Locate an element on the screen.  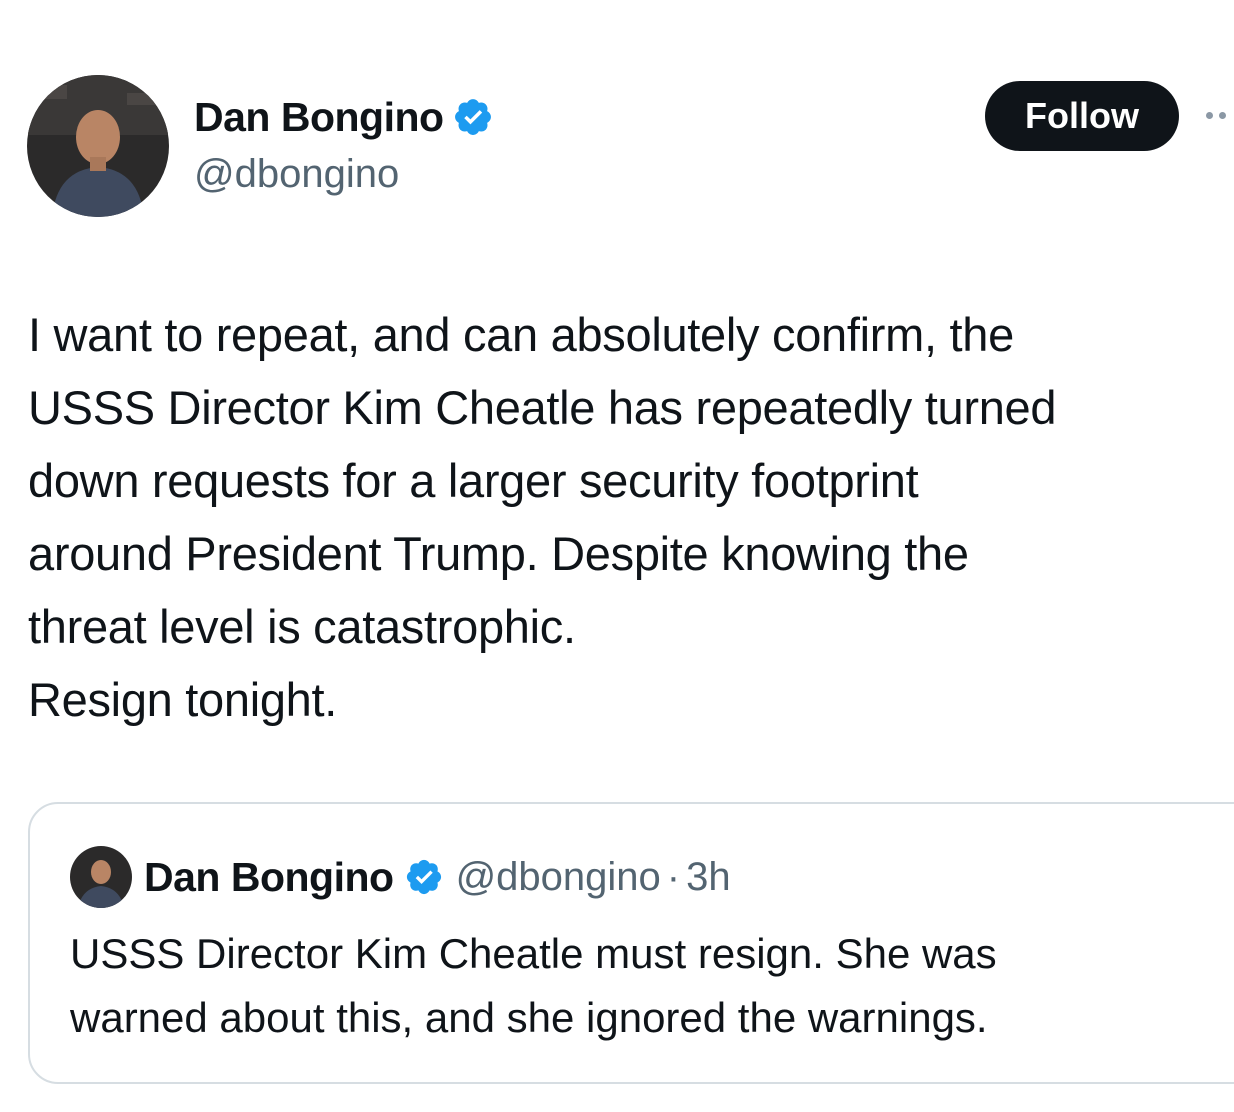
quoted-author-handle: @dbongino is located at coordinates (558, 877).